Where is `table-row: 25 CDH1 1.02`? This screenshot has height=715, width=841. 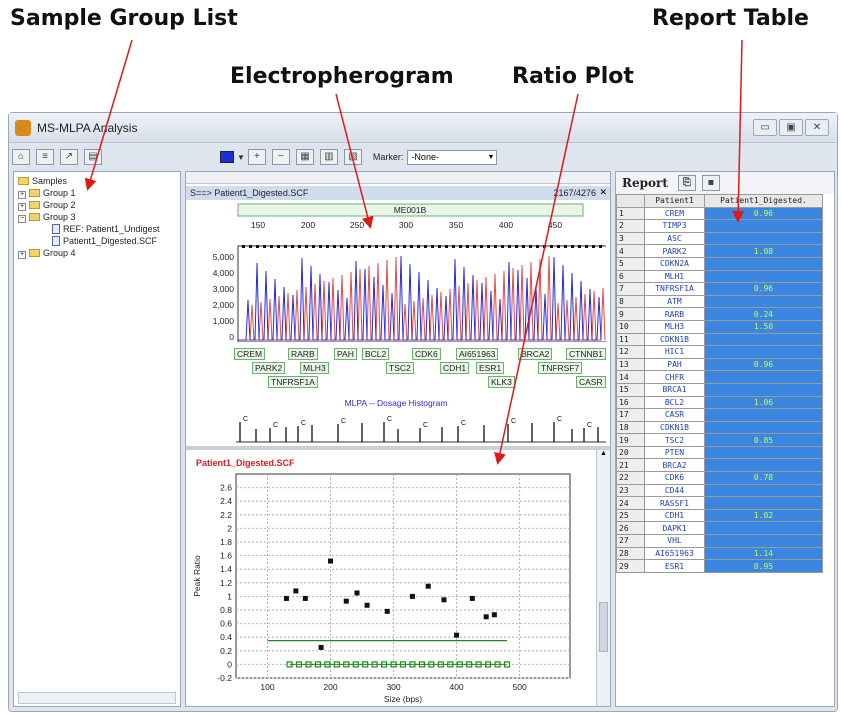
table-row: 25 CDH1 1.02 is located at coordinates (719, 515).